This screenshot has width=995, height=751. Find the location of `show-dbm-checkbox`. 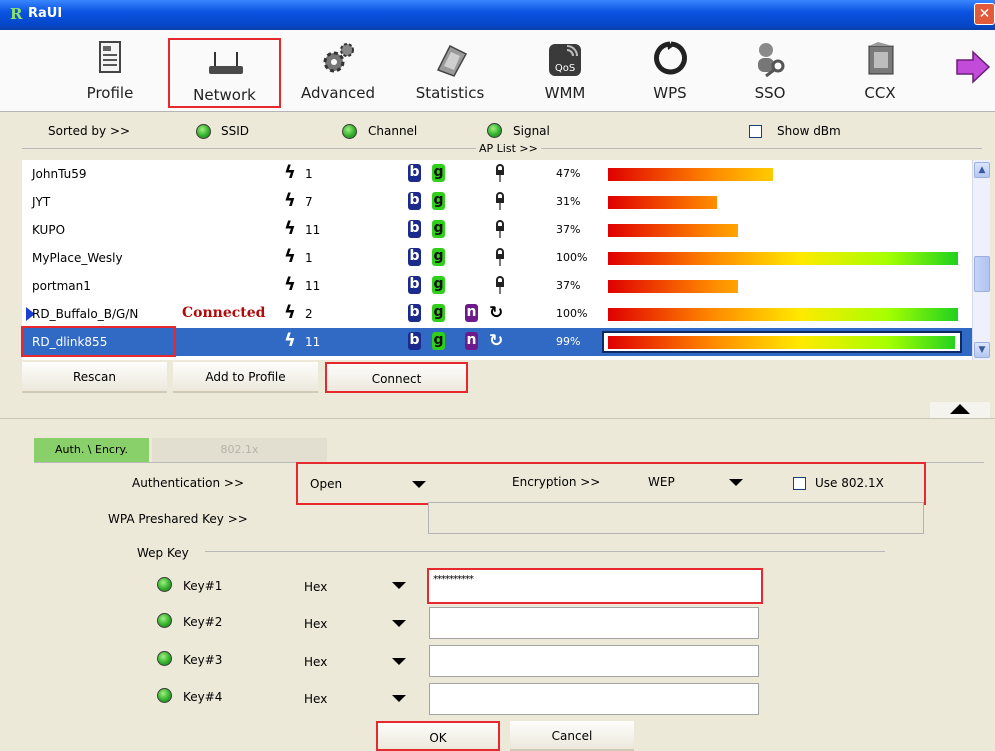

show-dbm-checkbox is located at coordinates (755, 131).